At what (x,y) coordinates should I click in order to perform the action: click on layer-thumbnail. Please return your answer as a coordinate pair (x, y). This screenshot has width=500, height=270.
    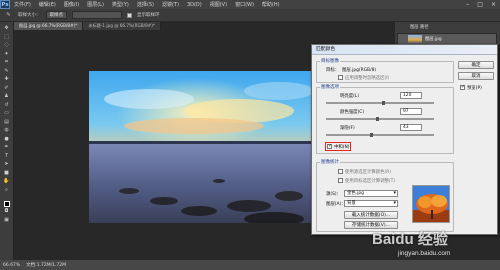
    Looking at the image, I should click on (415, 39).